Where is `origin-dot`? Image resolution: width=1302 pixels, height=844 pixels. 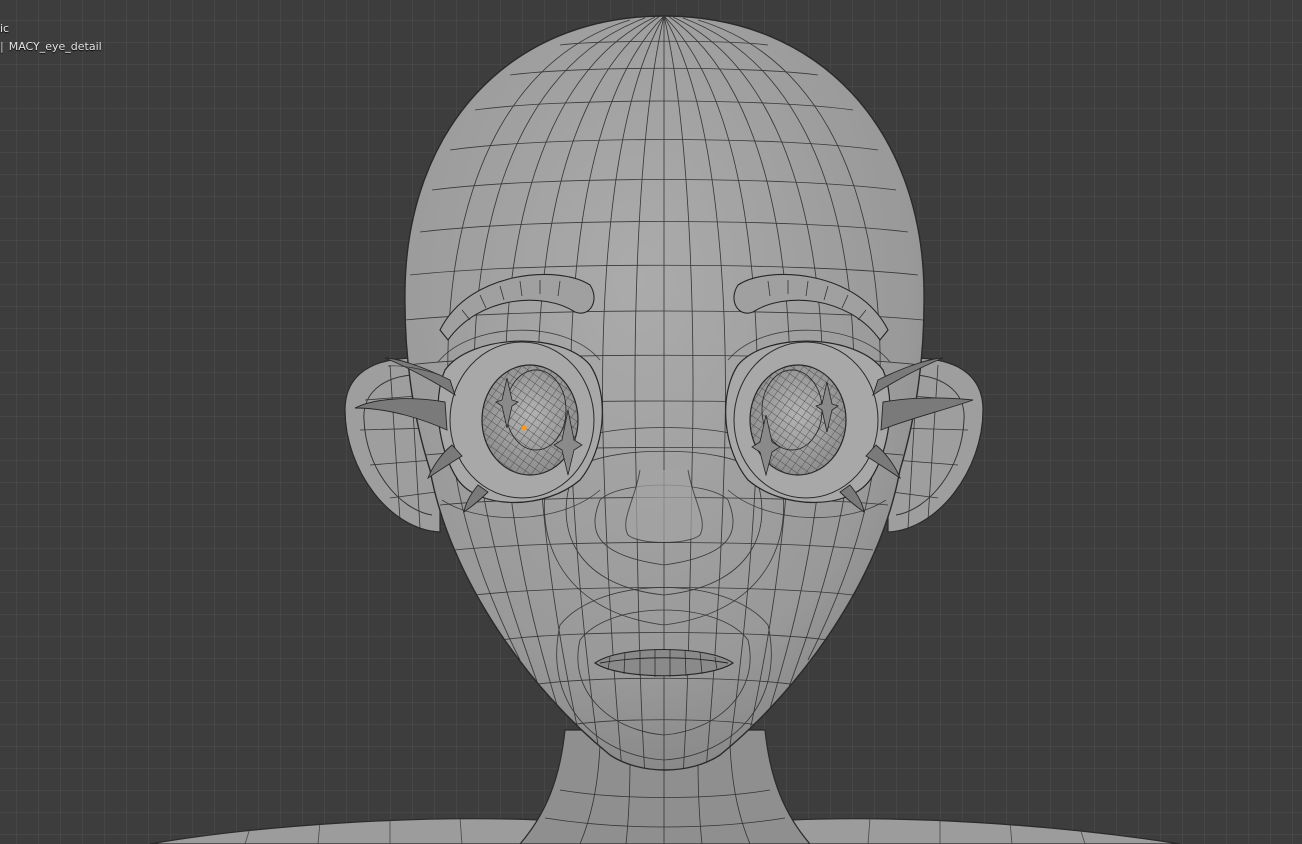
origin-dot is located at coordinates (524, 428).